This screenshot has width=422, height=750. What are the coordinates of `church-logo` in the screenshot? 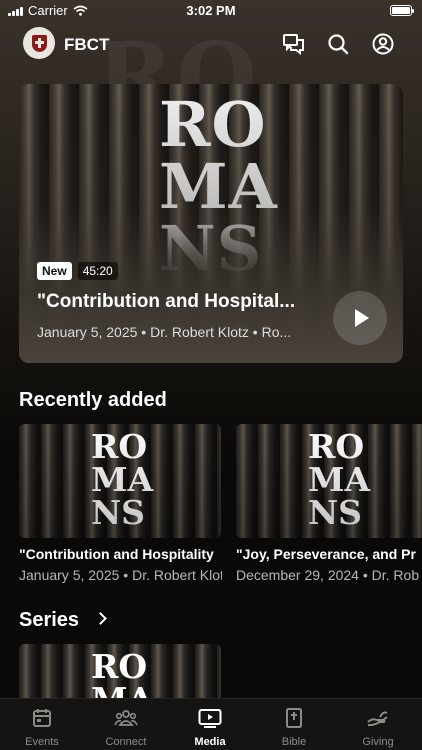 It's located at (39, 43).